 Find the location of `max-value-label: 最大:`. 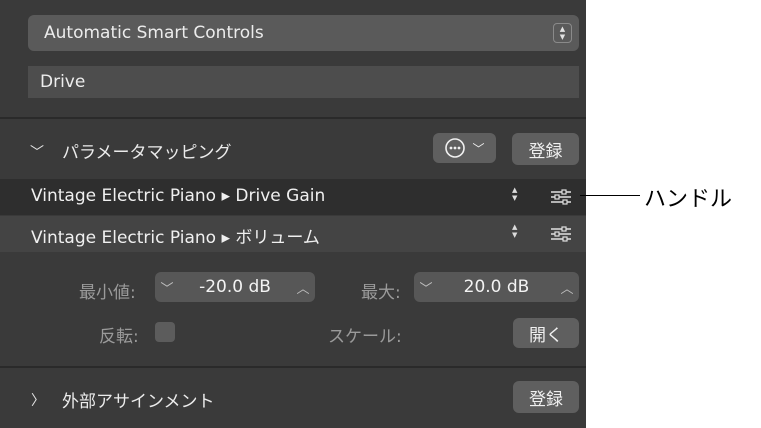

max-value-label: 最大: is located at coordinates (381, 293).